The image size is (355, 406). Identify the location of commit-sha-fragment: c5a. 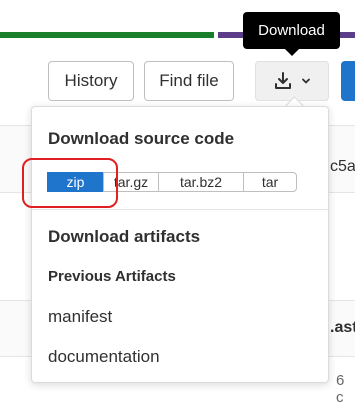
(342, 166).